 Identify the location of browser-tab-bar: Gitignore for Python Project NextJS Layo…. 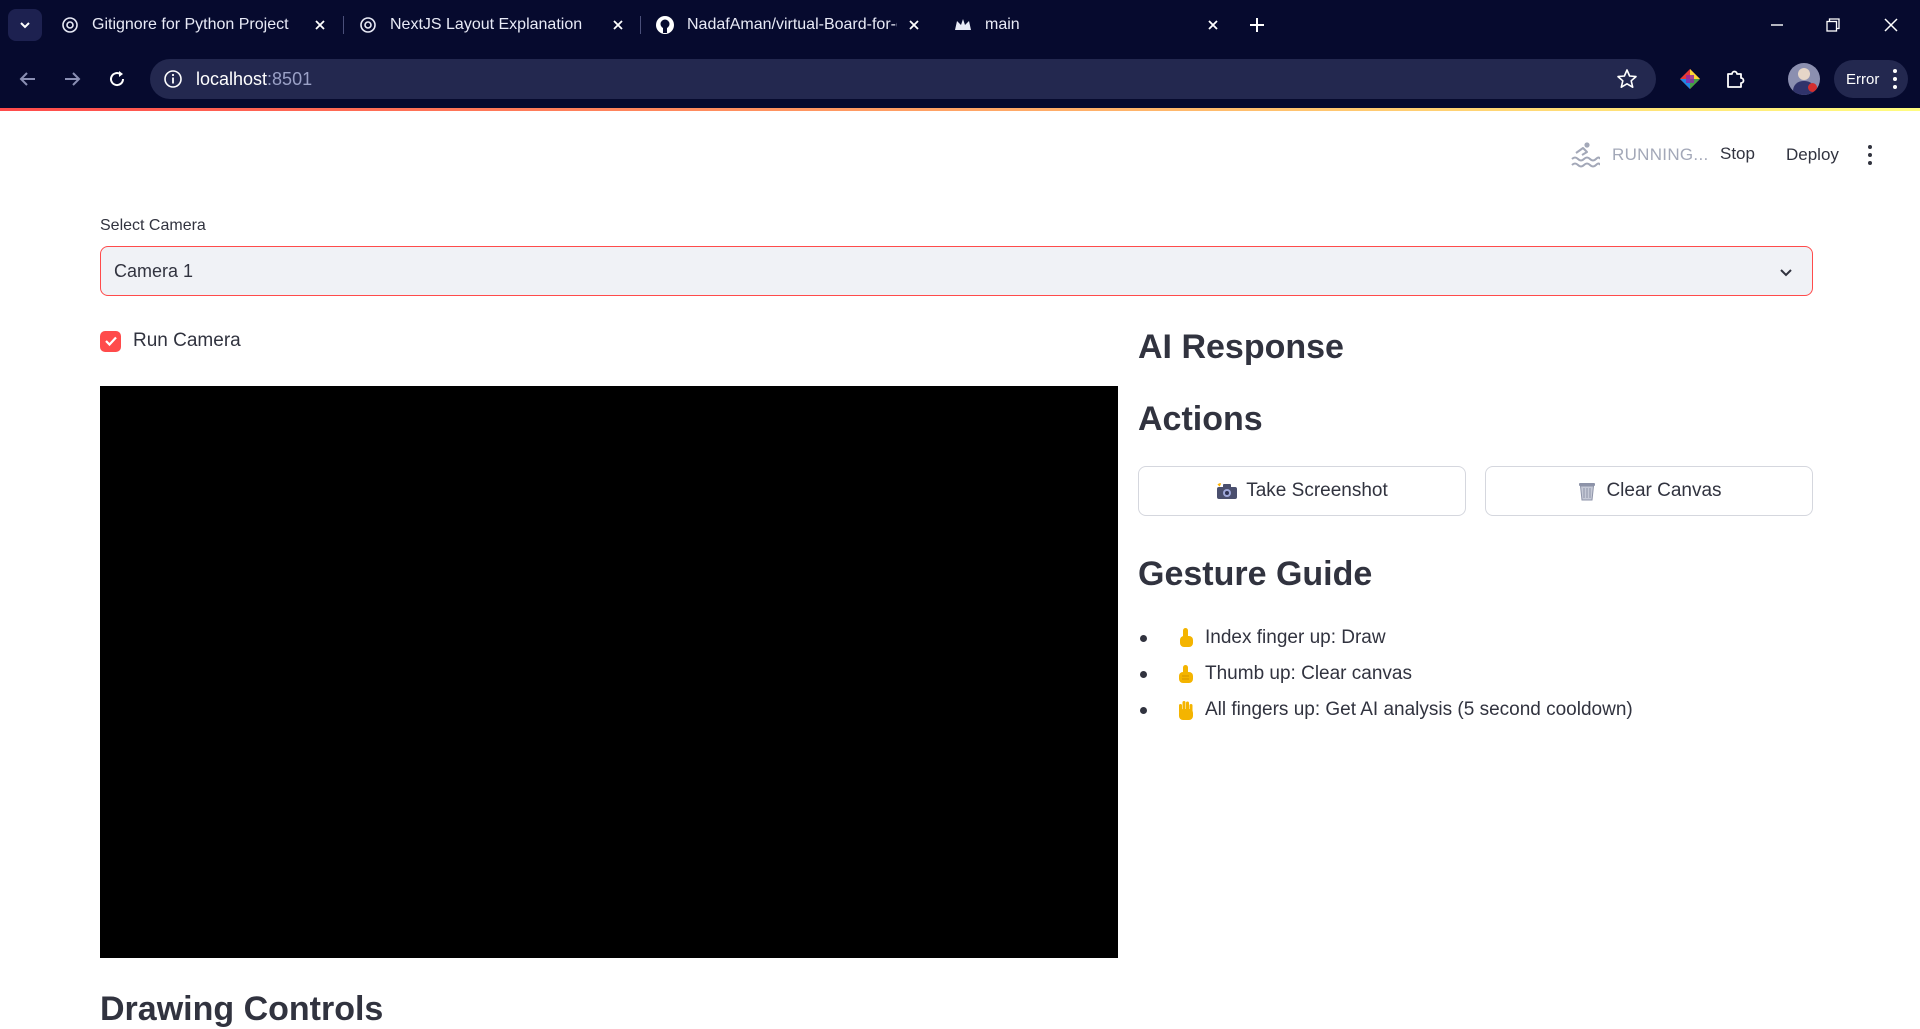
(960, 25).